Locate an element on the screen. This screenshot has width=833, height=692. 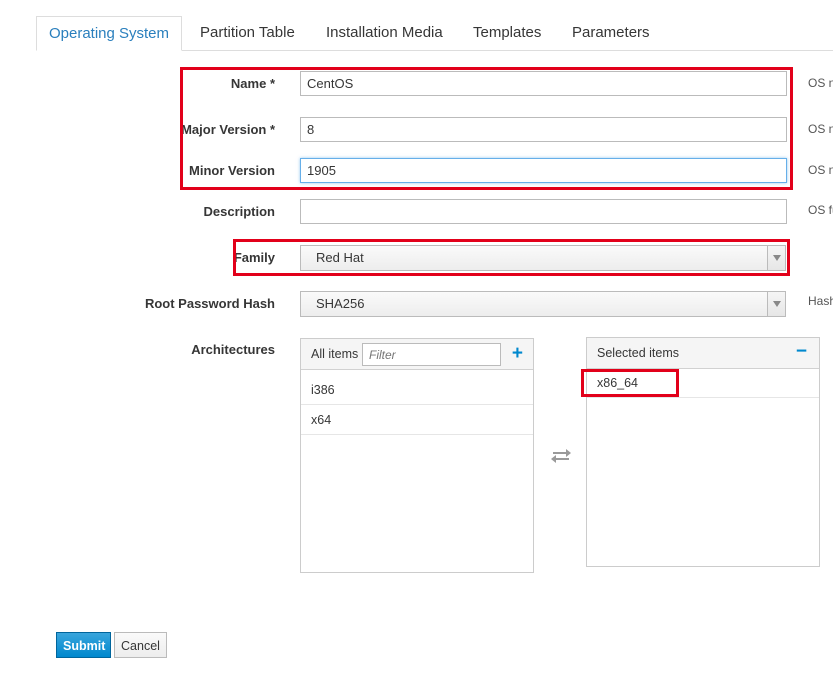
family-select-value: Red Hat is located at coordinates (340, 257).